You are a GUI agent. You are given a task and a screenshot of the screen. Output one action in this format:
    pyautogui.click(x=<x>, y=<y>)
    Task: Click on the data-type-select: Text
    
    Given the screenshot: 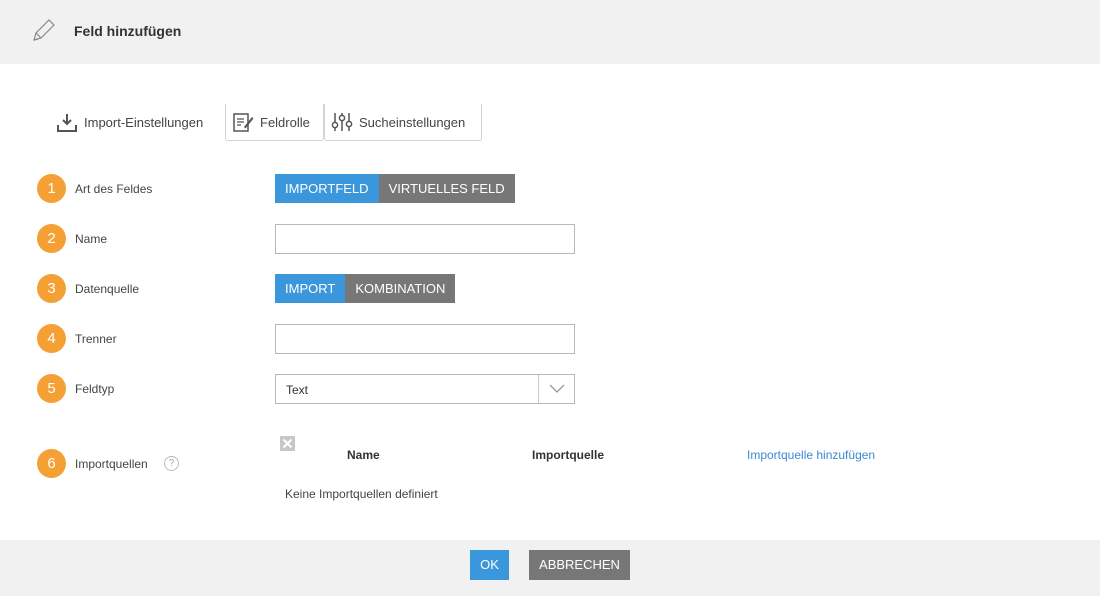 What is the action you would take?
    pyautogui.click(x=425, y=389)
    